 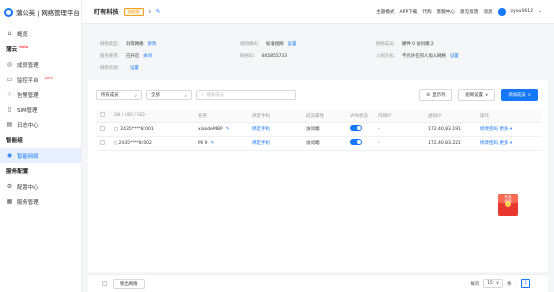 I want to click on col-name: 名称, so click(x=221, y=116).